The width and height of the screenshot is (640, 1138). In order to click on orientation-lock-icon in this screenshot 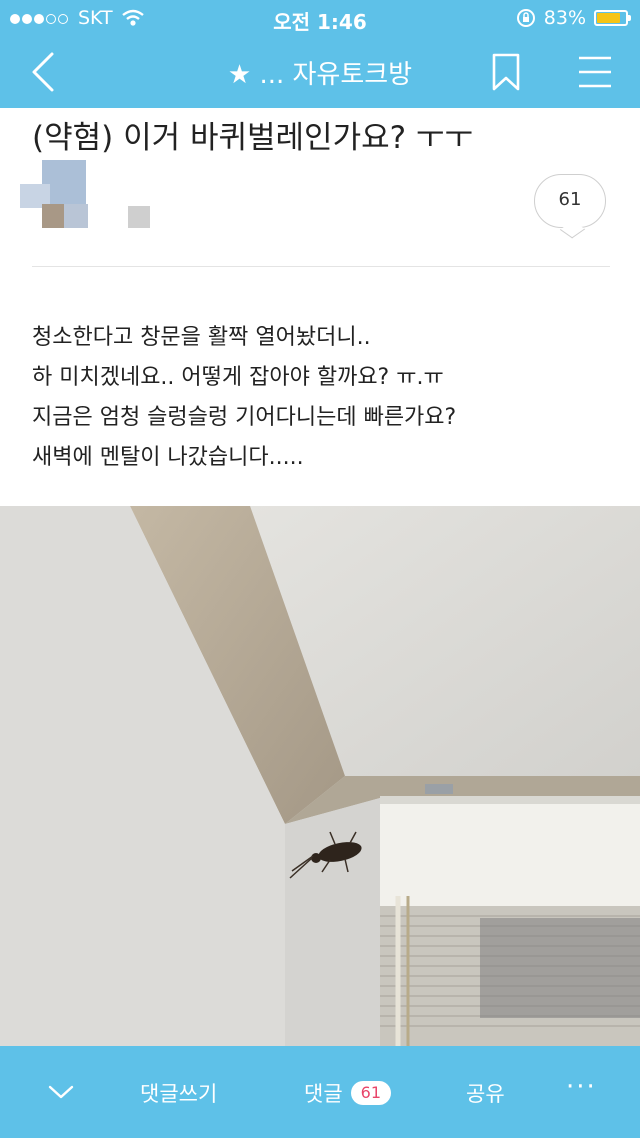, I will do `click(525, 18)`.